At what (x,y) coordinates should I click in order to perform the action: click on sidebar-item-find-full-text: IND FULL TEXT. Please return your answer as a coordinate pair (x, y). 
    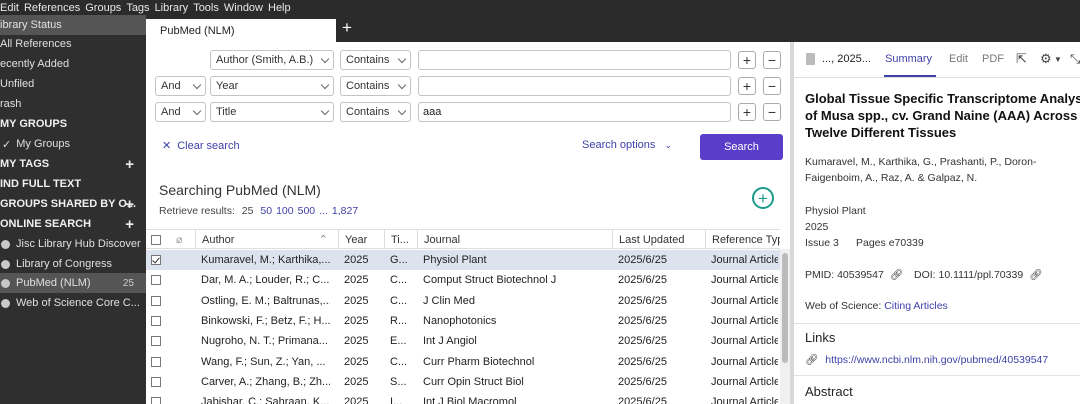
    Looking at the image, I should click on (73, 184).